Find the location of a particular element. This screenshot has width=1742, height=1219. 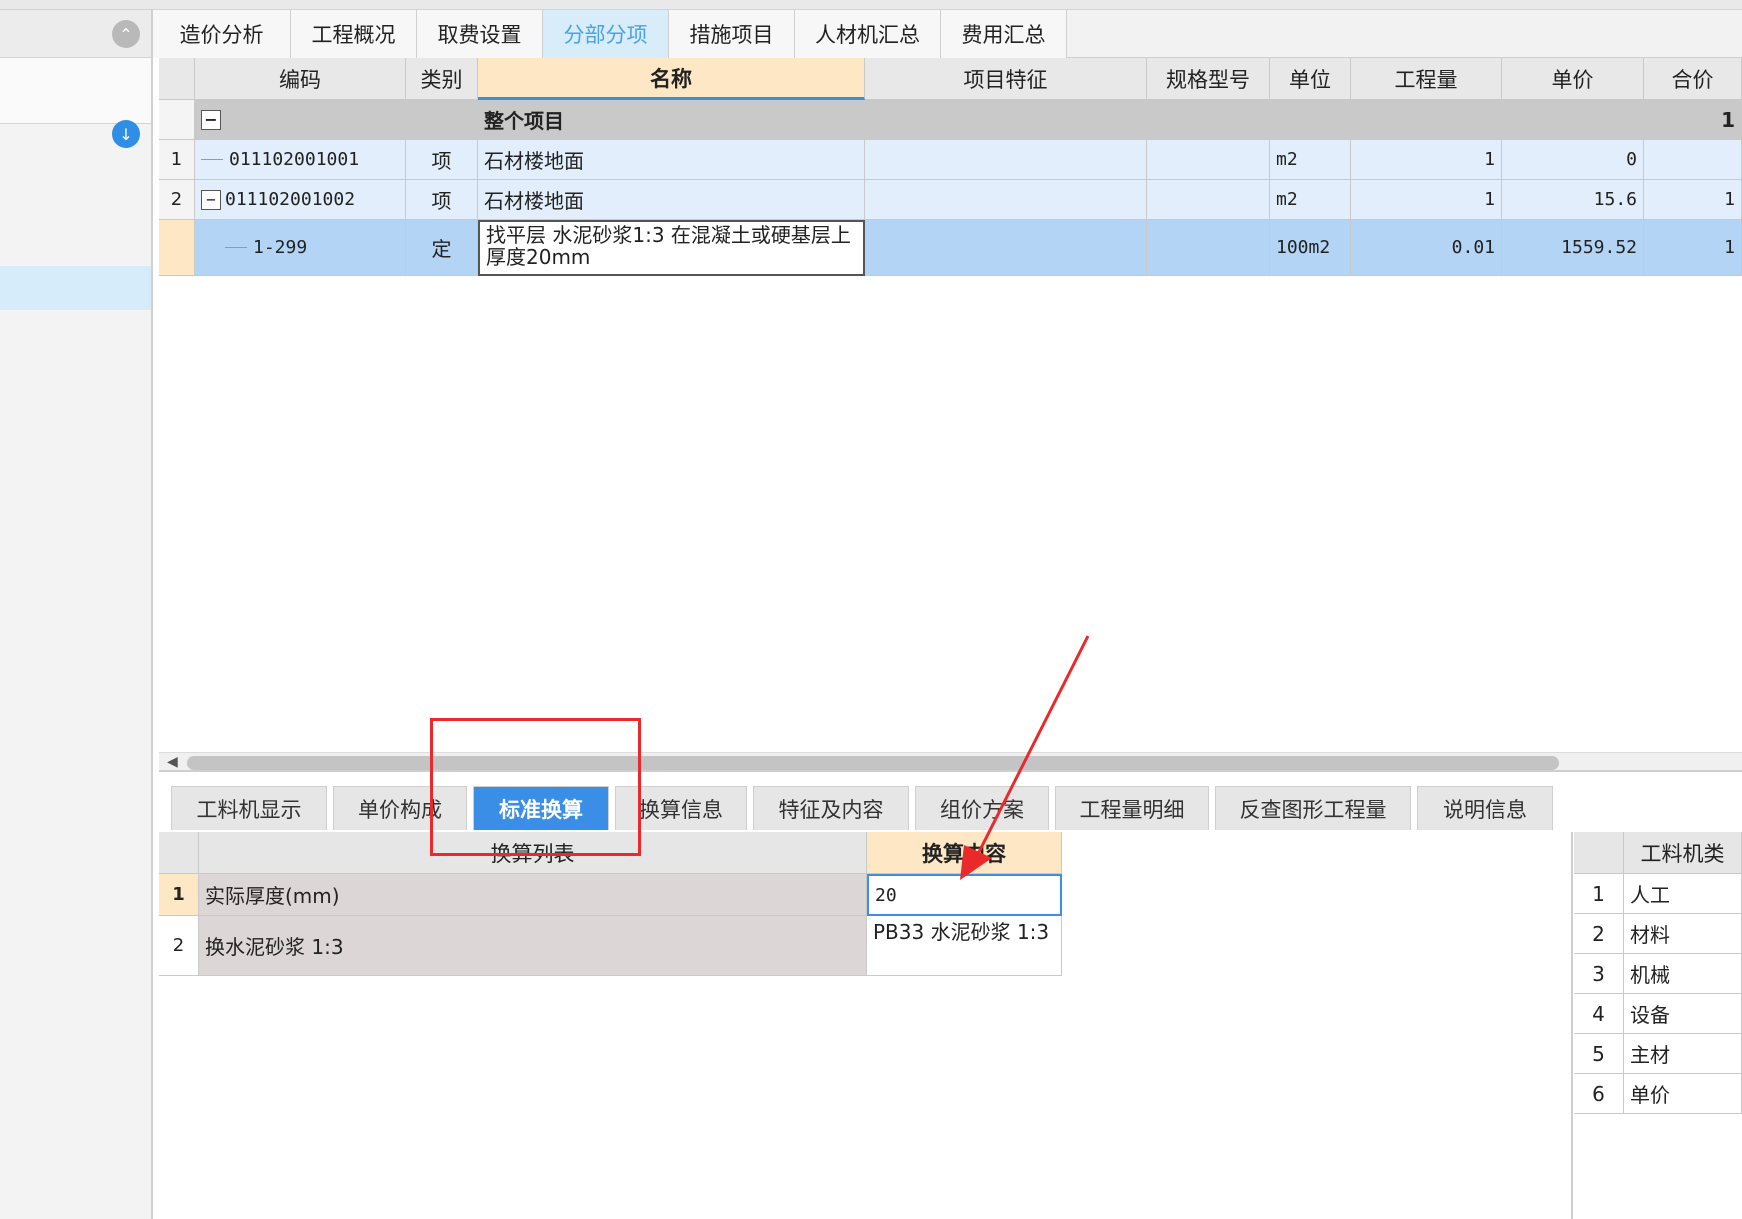

tab-project-overview: 工程概况 is located at coordinates (354, 34).